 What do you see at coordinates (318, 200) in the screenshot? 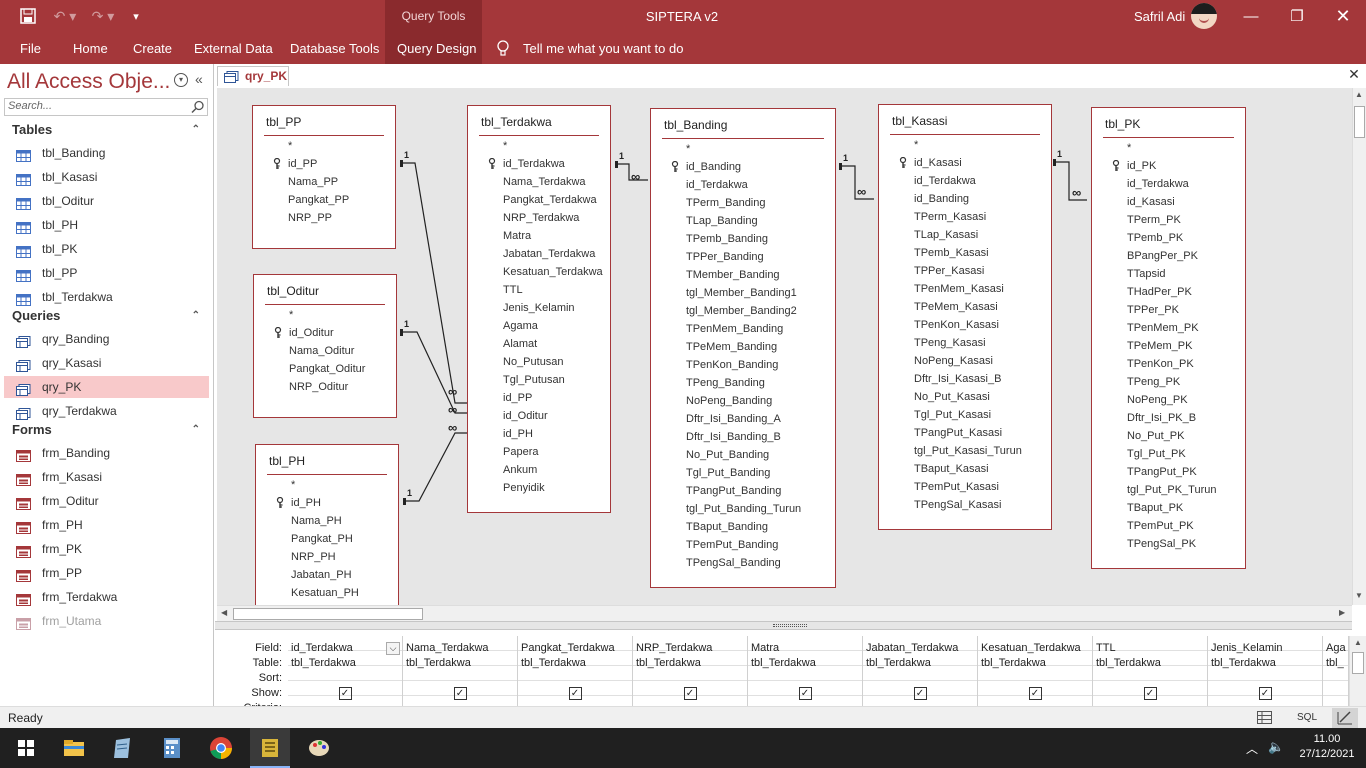
I see `field-item: Pangkat_PP` at bounding box center [318, 200].